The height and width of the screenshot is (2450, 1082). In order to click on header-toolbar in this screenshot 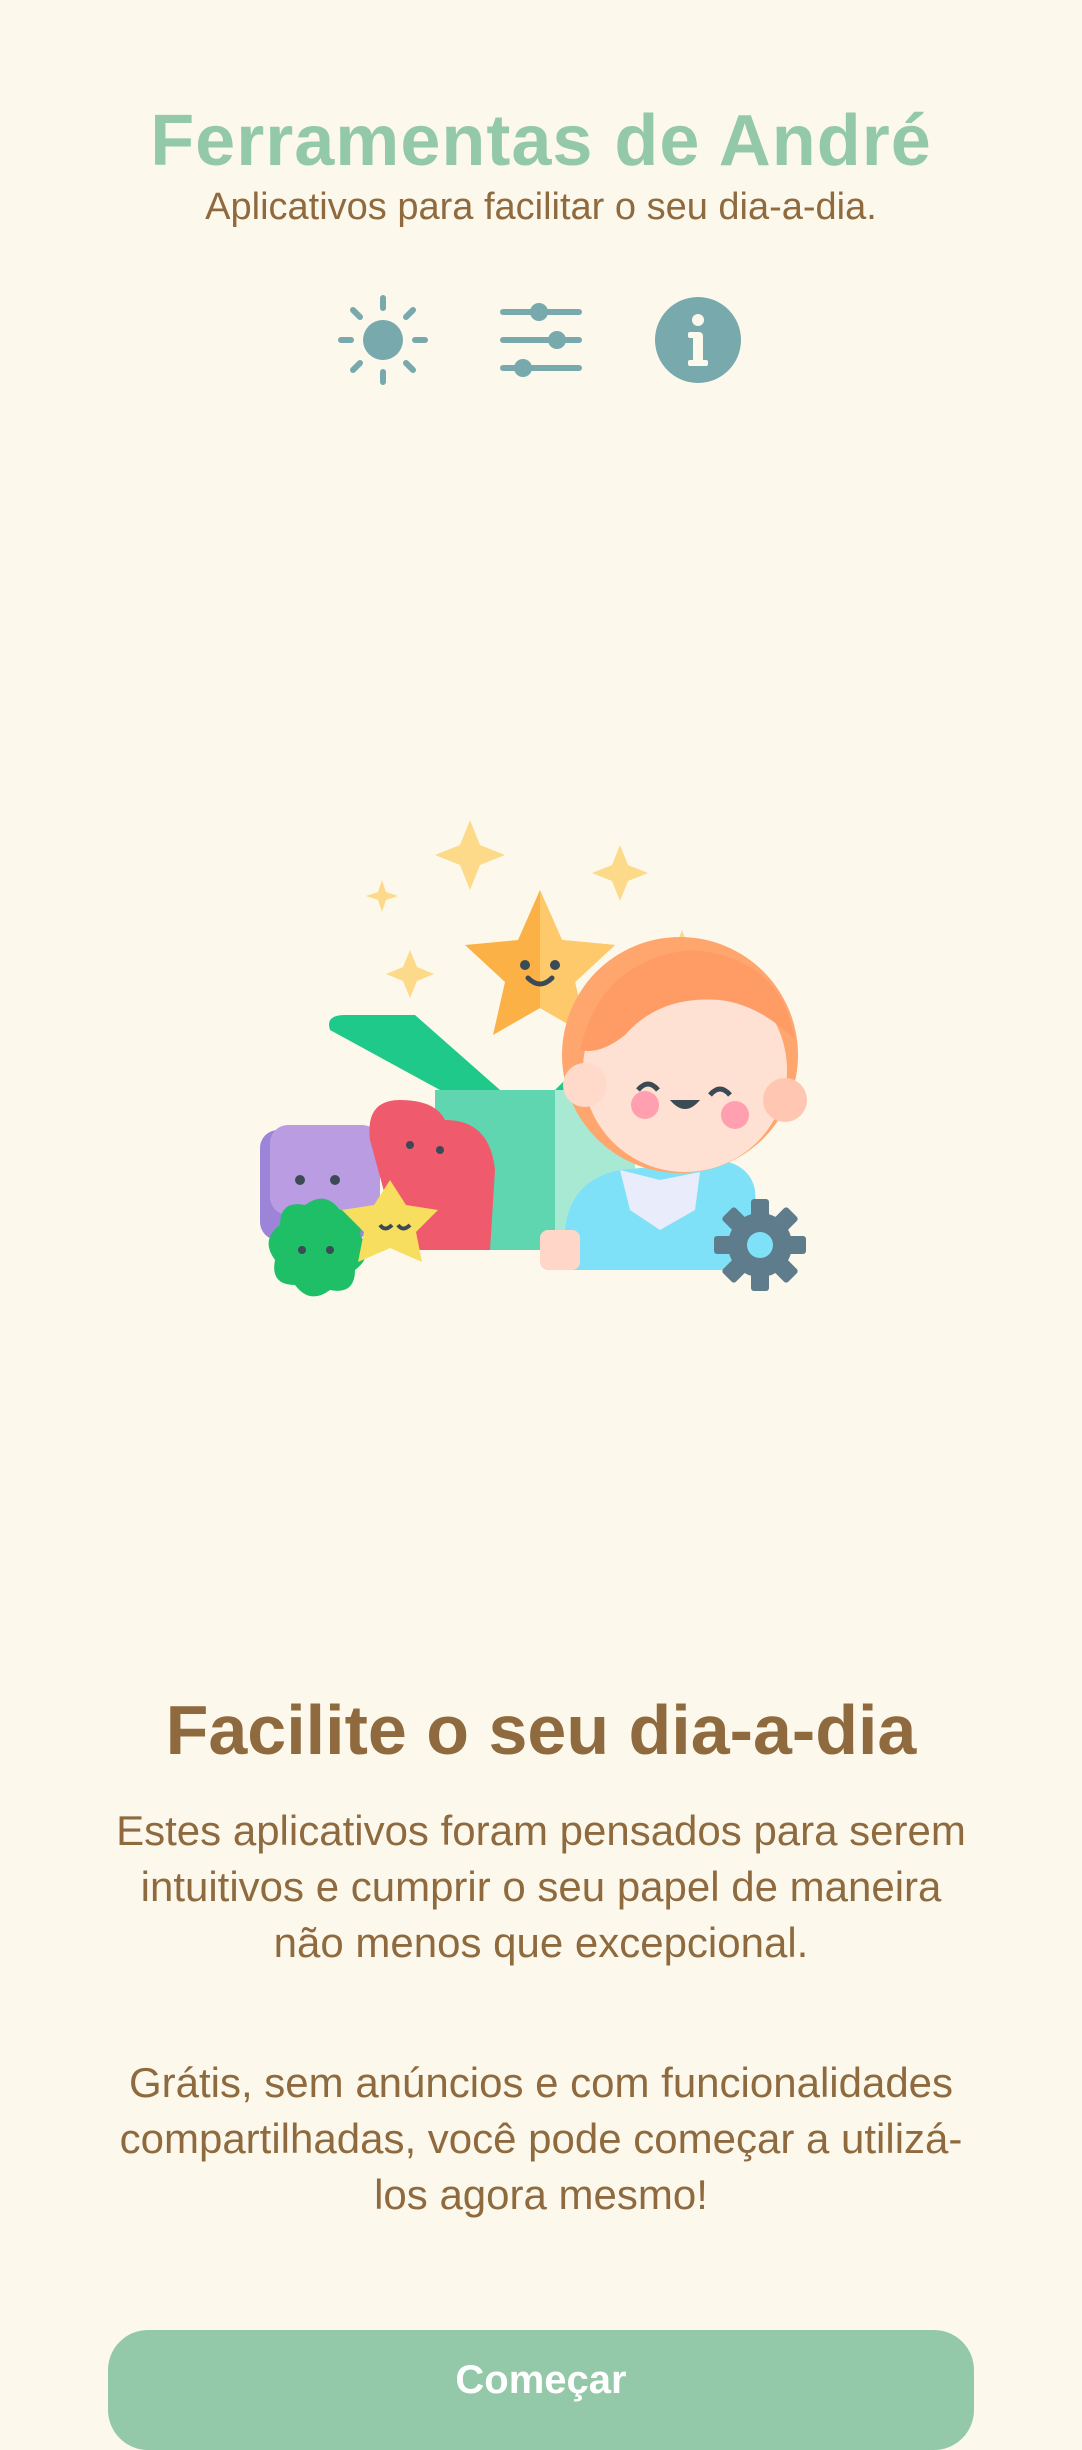, I will do `click(541, 340)`.